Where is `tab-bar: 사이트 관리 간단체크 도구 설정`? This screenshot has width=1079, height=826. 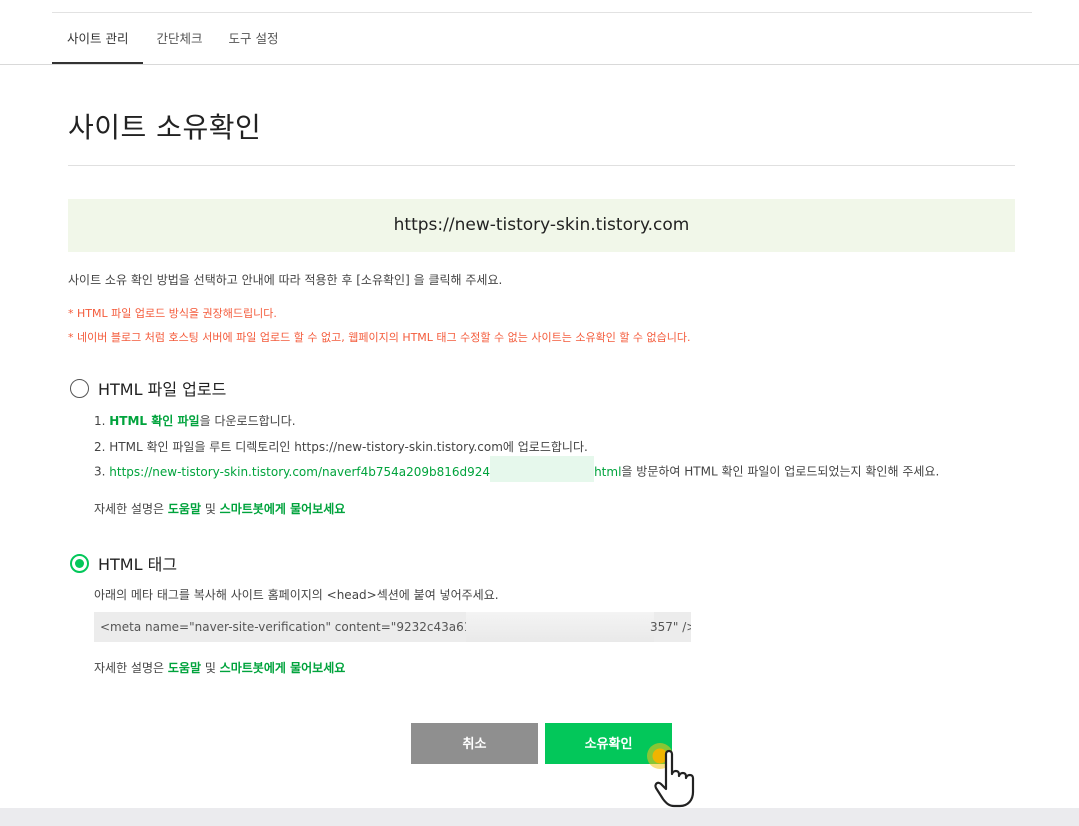 tab-bar: 사이트 관리 간단체크 도구 설정 is located at coordinates (171, 43).